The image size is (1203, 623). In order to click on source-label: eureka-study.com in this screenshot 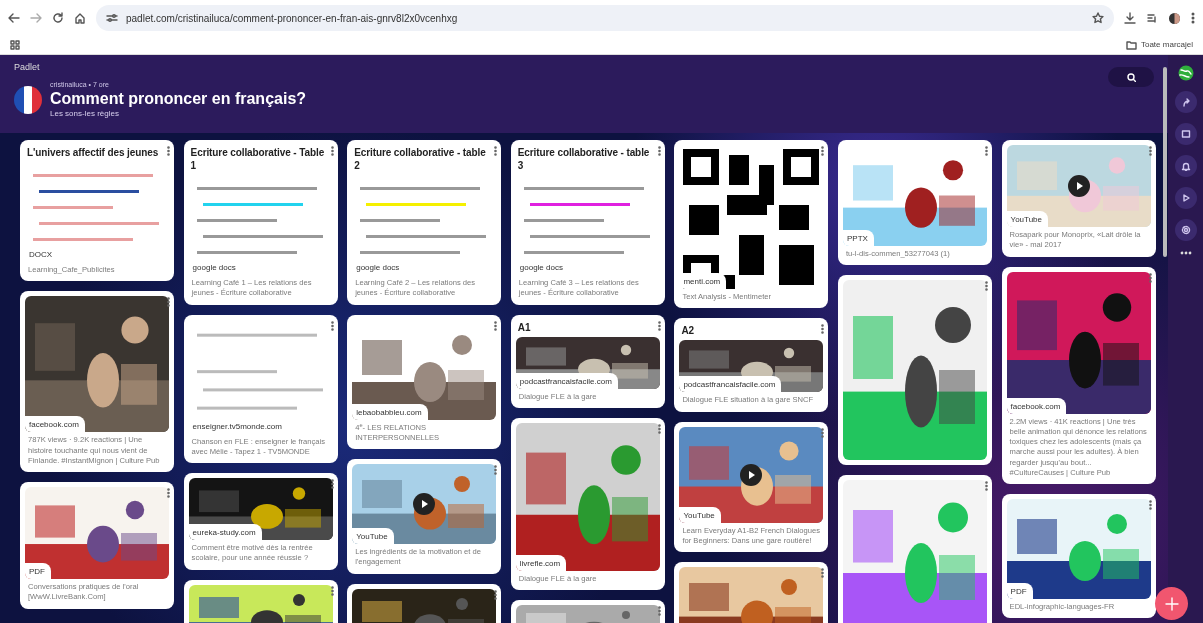, I will do `click(225, 532)`.